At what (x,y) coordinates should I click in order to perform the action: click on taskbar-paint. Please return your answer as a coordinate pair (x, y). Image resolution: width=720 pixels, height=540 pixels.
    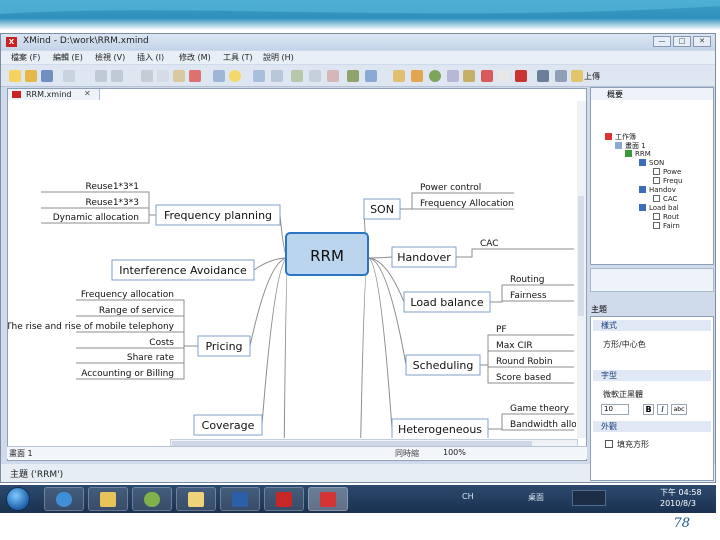
    Looking at the image, I should click on (196, 499).